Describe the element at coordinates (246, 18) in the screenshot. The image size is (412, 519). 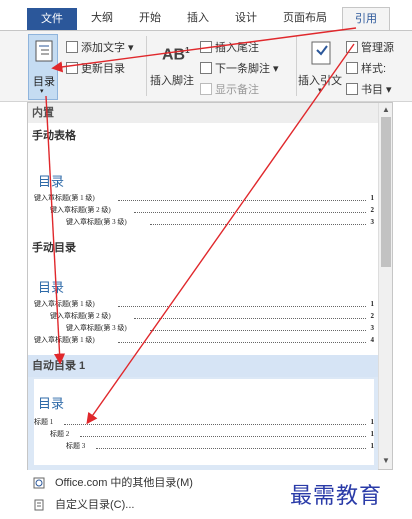
I see `tab-design: 设计` at that location.